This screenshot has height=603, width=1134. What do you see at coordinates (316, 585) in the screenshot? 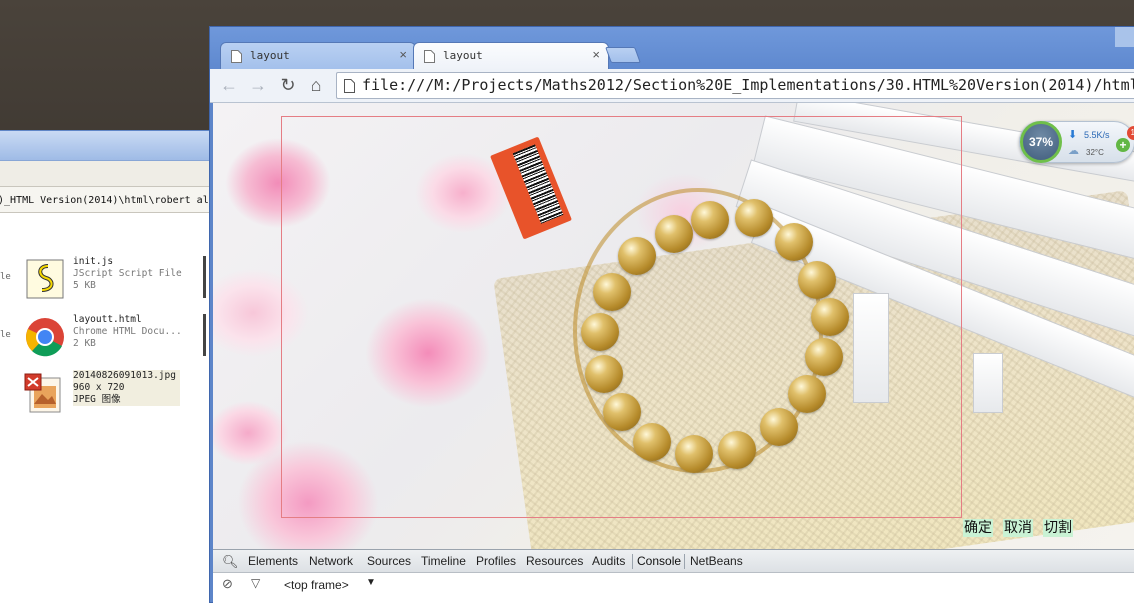
I see `frame-selector: <top frame>` at bounding box center [316, 585].